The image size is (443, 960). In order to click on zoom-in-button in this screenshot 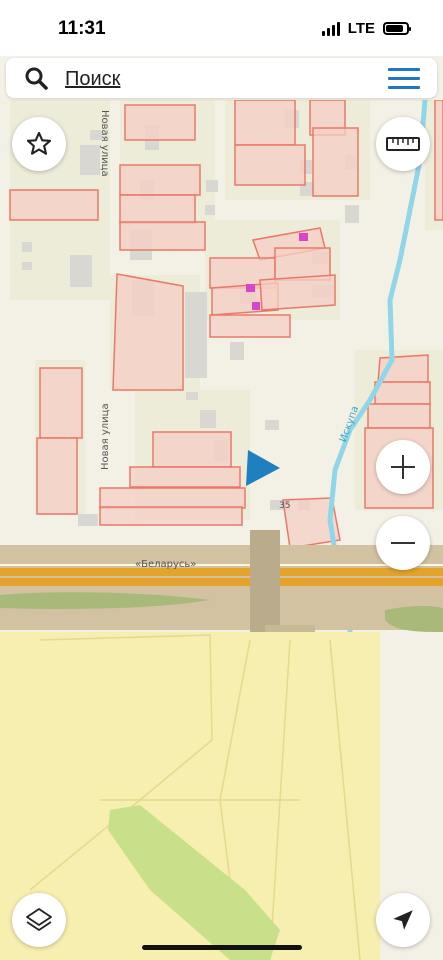, I will do `click(403, 467)`.